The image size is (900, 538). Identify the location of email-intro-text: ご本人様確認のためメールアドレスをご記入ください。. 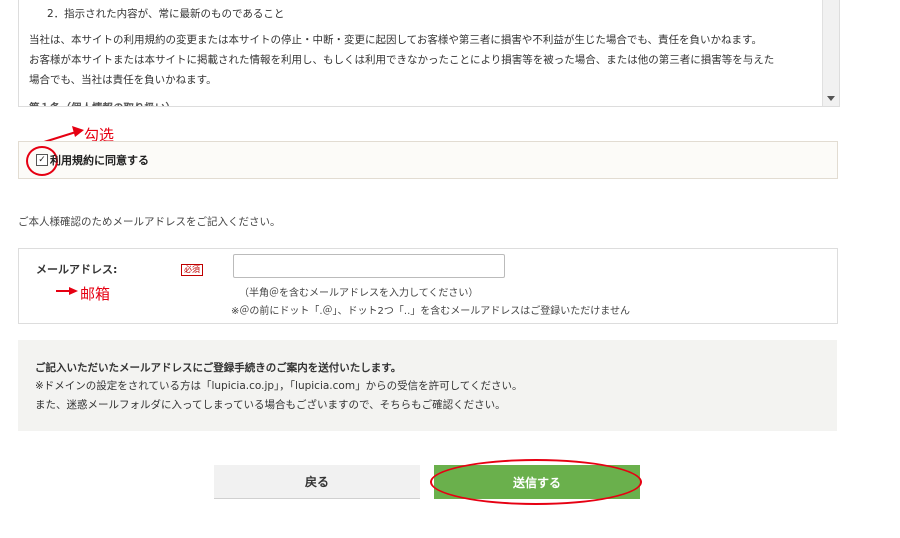
(149, 222).